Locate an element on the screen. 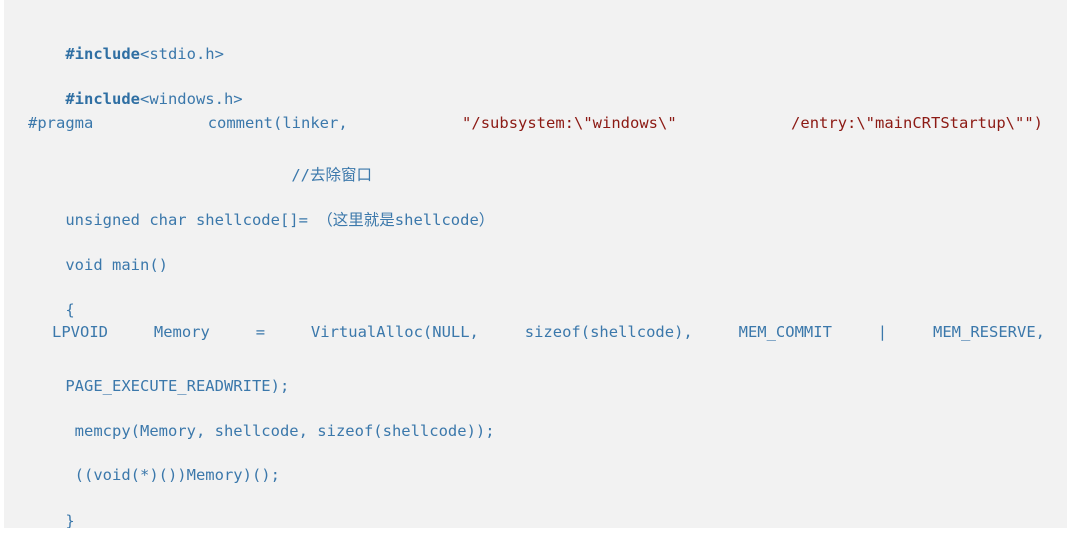  bitwise-or-operator: | is located at coordinates (882, 332).